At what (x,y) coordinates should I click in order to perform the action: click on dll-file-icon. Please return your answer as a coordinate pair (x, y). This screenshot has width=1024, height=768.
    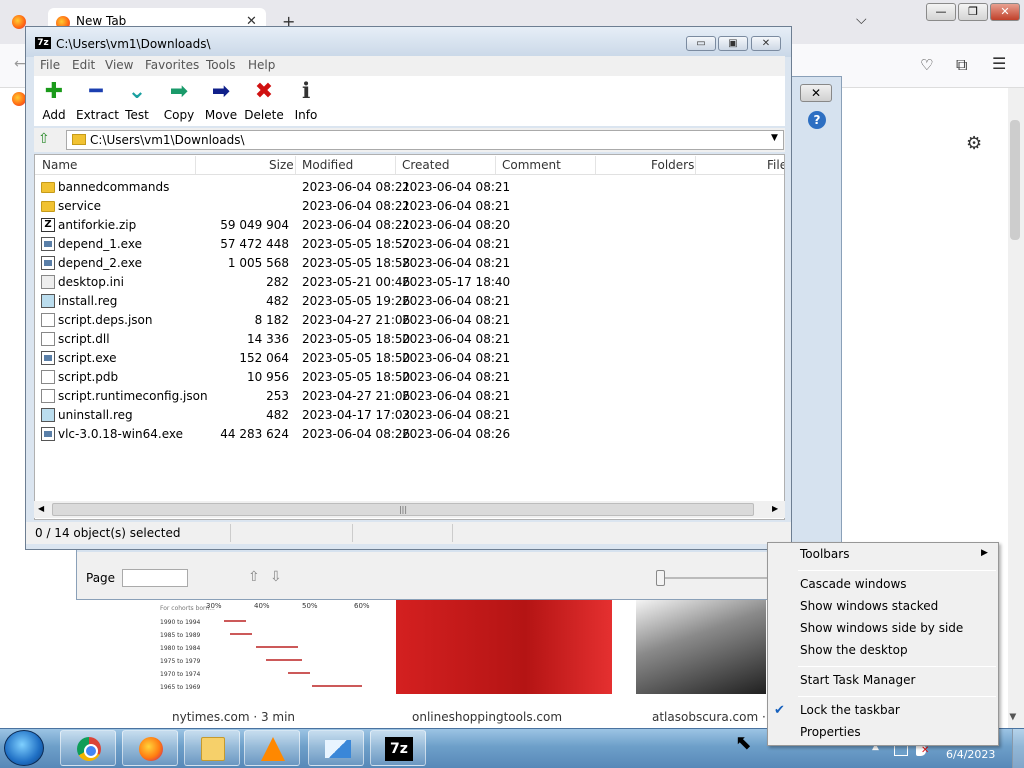
    Looking at the image, I should click on (48, 339).